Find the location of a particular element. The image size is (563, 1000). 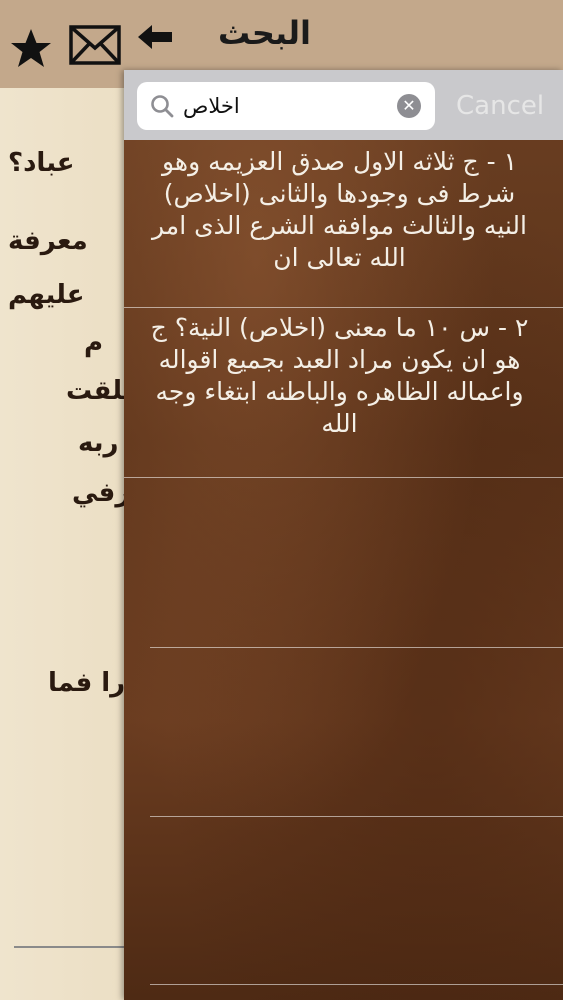

page-text-line: را فما is located at coordinates (87, 683).